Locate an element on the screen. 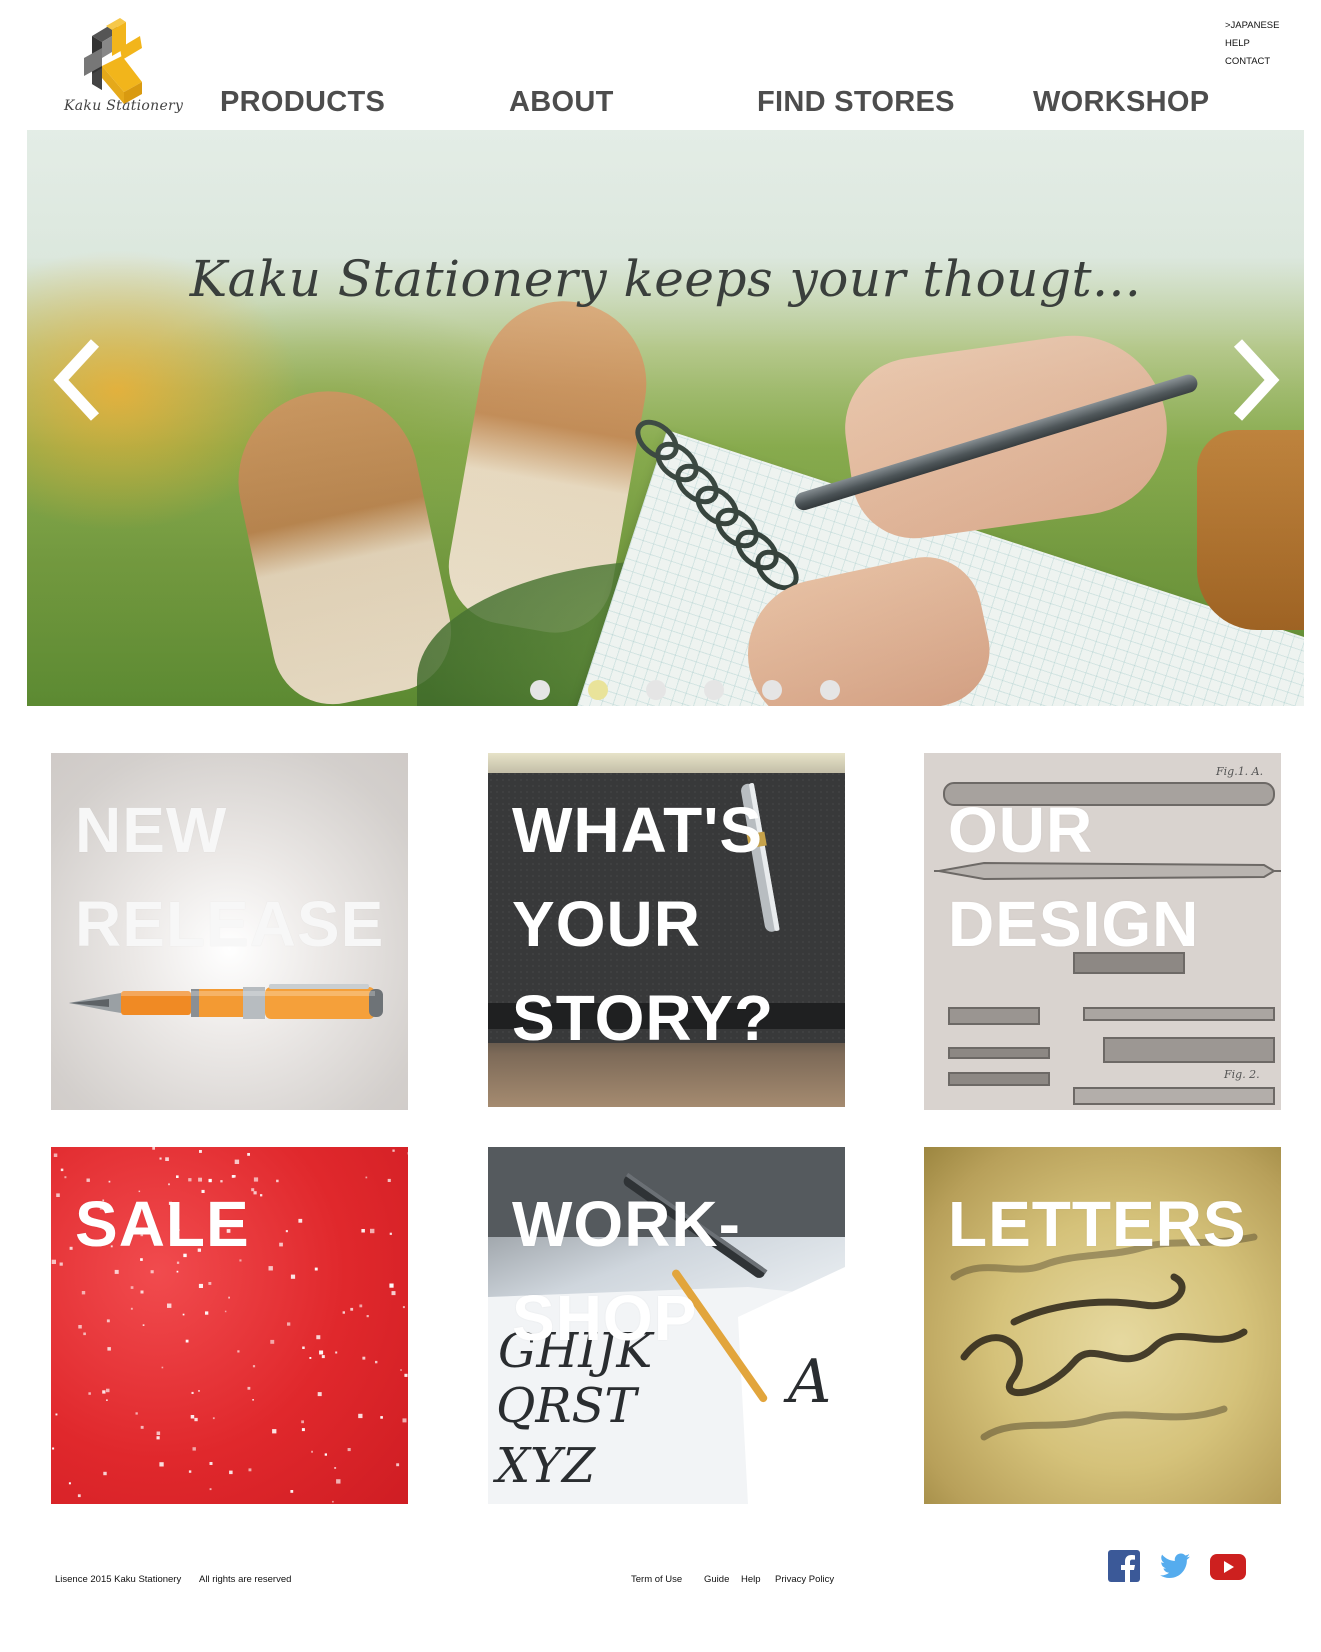  tile-whats-your-story-label: WHAT'S YOUR STORY? is located at coordinates (643, 924).